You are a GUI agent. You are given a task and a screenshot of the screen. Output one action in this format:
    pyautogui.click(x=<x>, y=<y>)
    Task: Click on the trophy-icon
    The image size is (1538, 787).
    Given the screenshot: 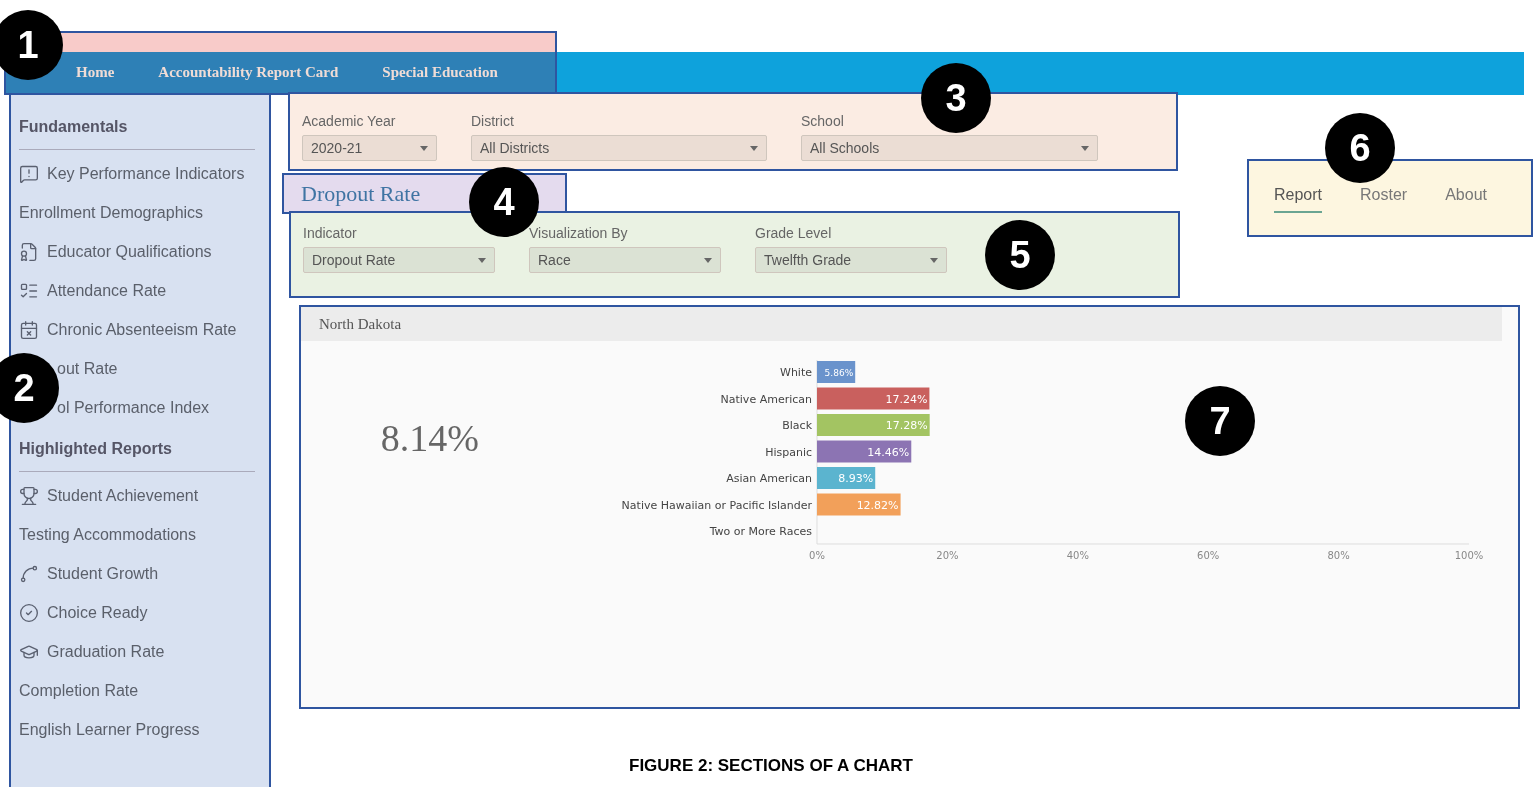 What is the action you would take?
    pyautogui.click(x=29, y=495)
    